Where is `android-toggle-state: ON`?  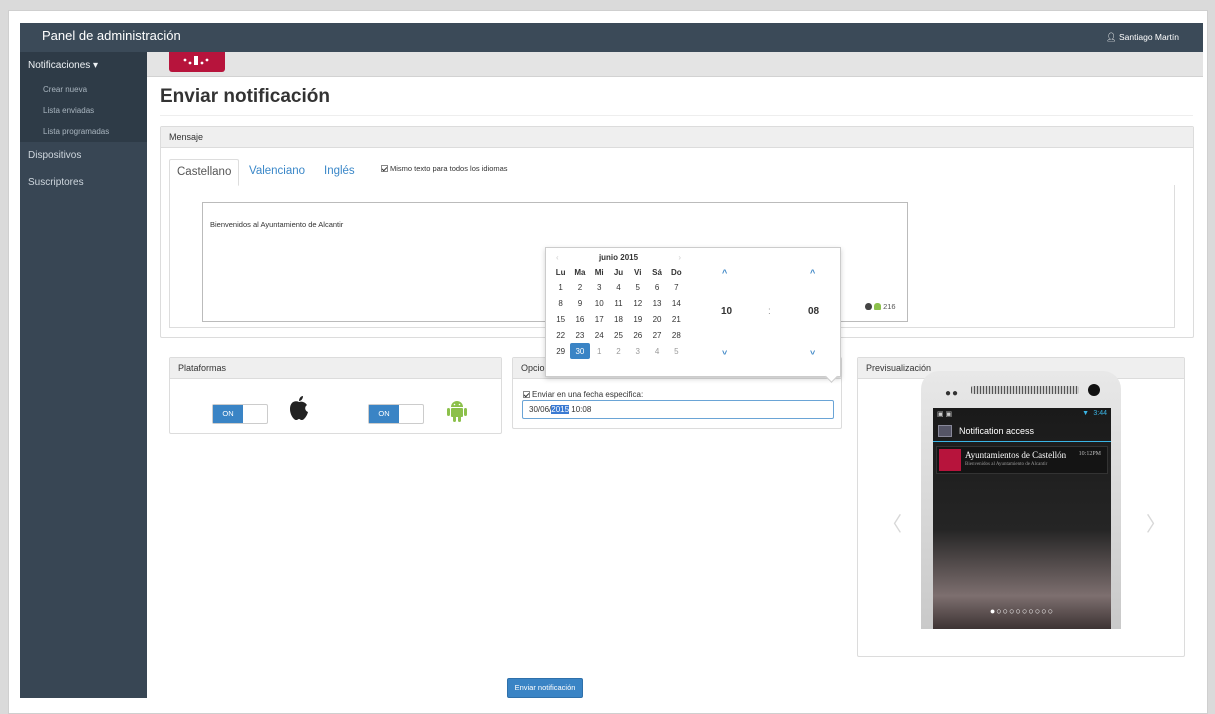
android-toggle-state: ON is located at coordinates (384, 414).